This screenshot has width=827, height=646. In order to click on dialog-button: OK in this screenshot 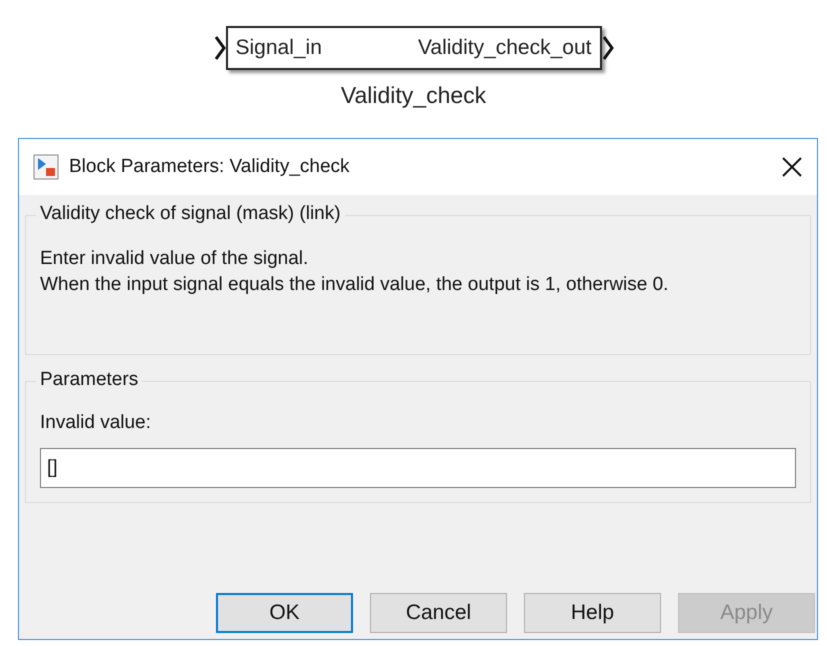, I will do `click(284, 613)`.